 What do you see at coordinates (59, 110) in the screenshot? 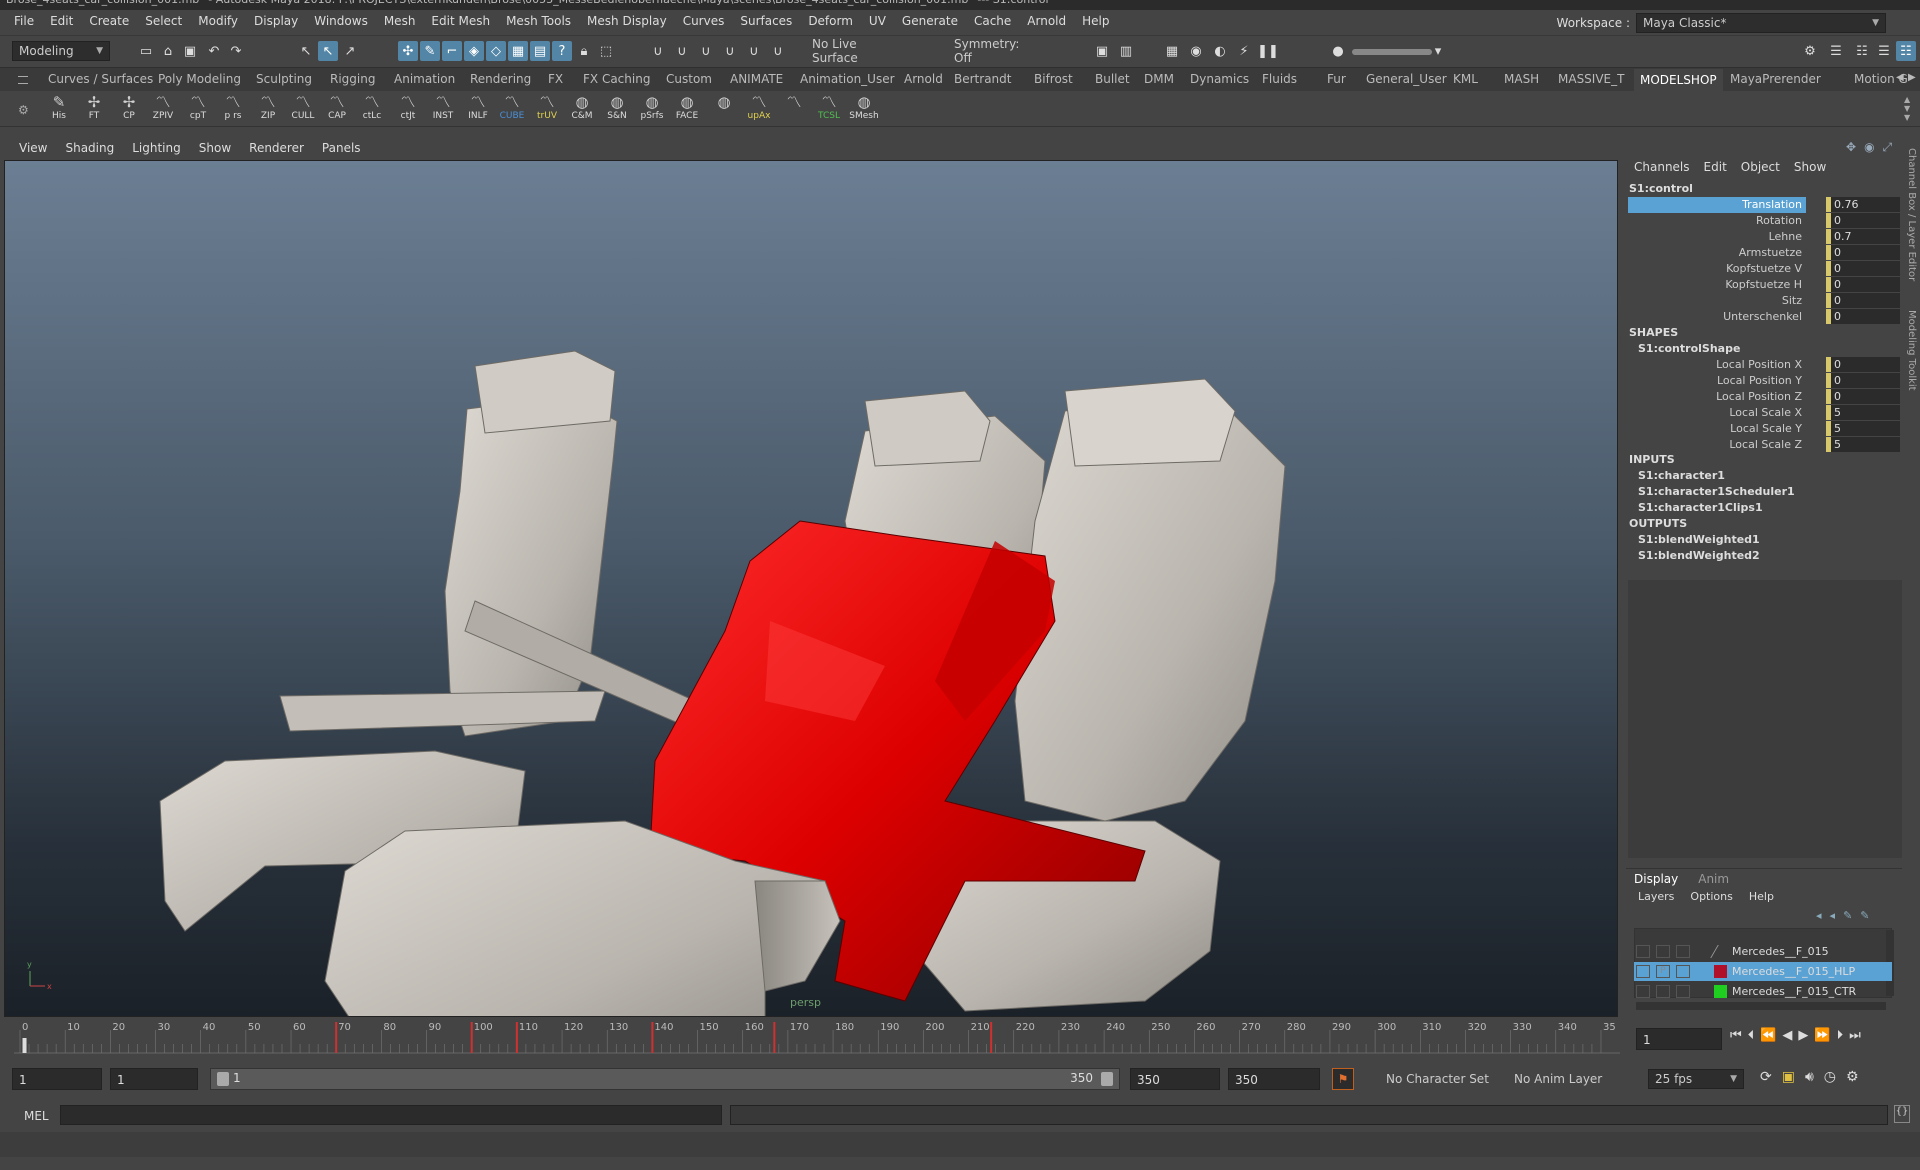
I see `shelf-button: ✎ His` at bounding box center [59, 110].